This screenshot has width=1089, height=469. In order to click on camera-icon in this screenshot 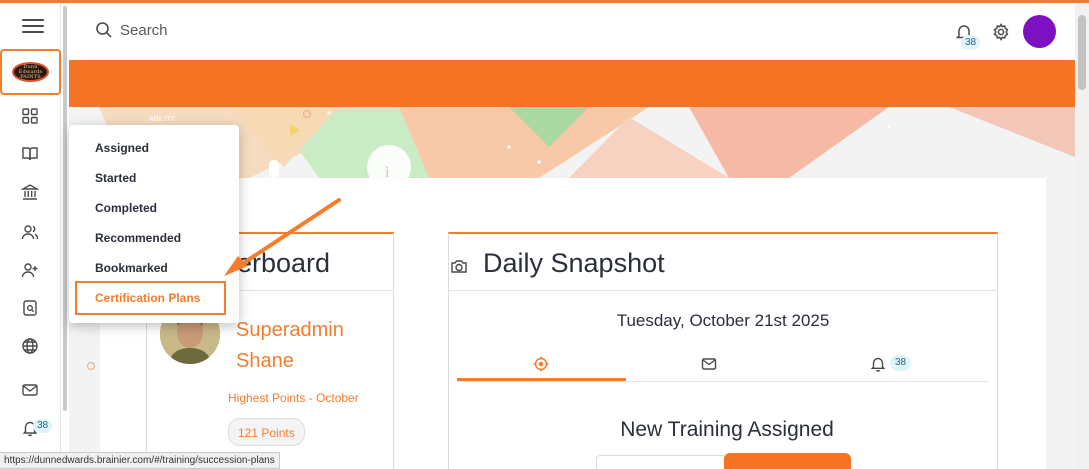, I will do `click(459, 266)`.